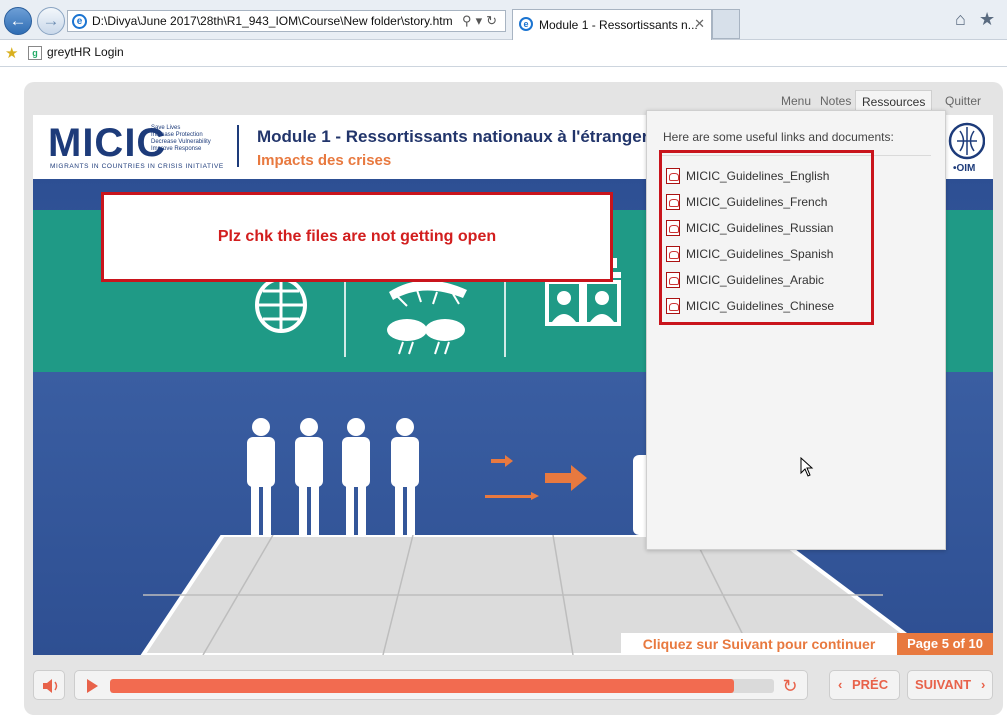 The width and height of the screenshot is (1007, 725). Describe the element at coordinates (526, 24) in the screenshot. I see `tab-ie-icon: e` at that location.